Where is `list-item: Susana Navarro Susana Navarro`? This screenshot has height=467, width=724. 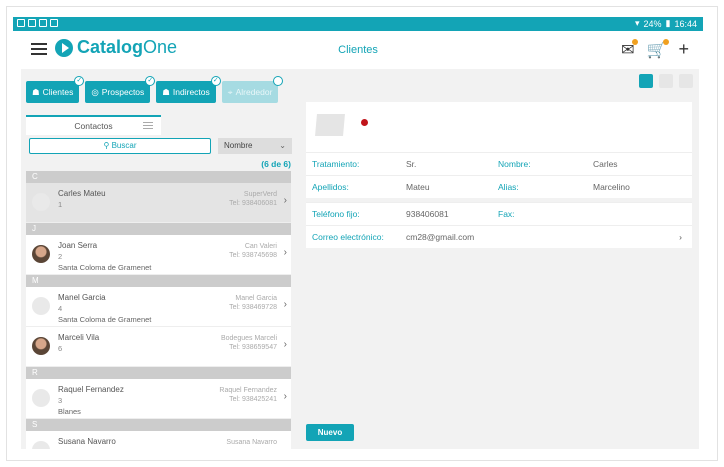
list-item: Susana Navarro Susana Navarro is located at coordinates (158, 440).